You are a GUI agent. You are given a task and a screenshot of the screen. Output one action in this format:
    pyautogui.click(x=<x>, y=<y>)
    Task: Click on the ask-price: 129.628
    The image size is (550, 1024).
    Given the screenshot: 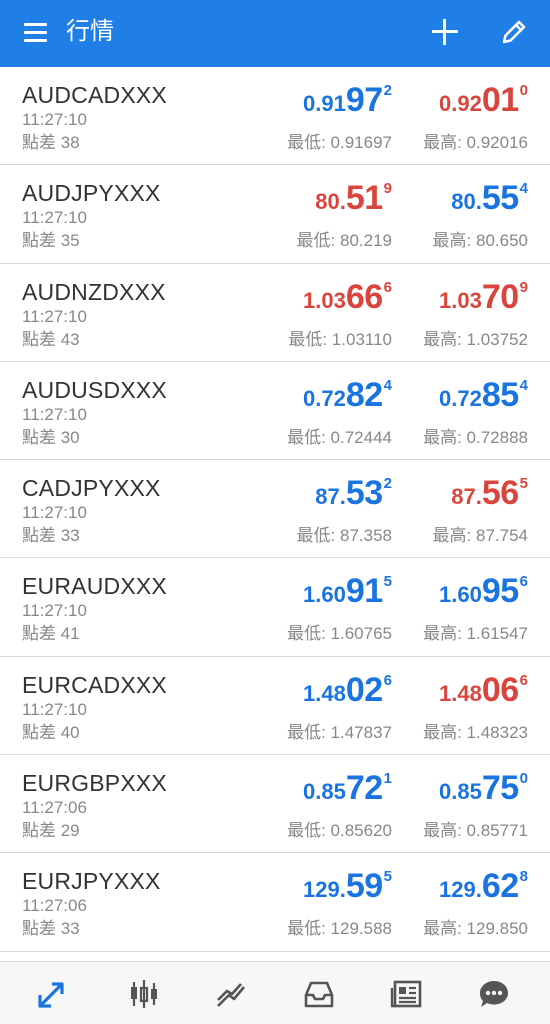 What is the action you would take?
    pyautogui.click(x=483, y=887)
    